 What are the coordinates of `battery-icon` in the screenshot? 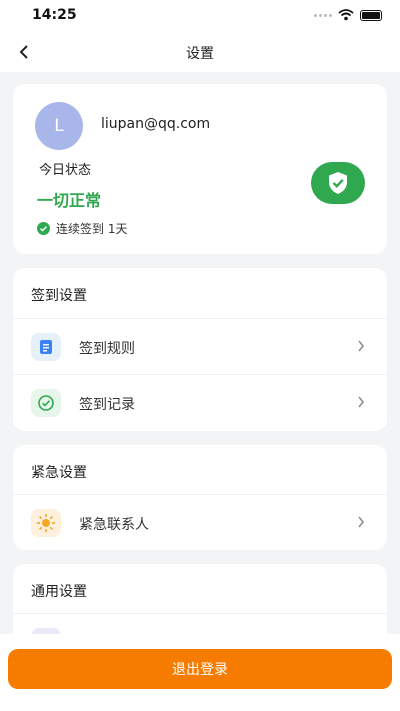 It's located at (371, 15).